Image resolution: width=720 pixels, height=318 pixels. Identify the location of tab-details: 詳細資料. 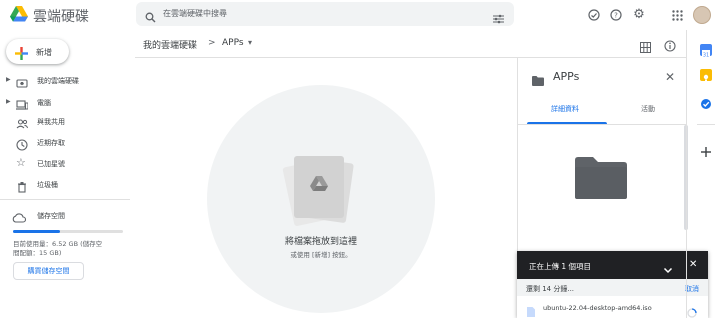
(565, 109).